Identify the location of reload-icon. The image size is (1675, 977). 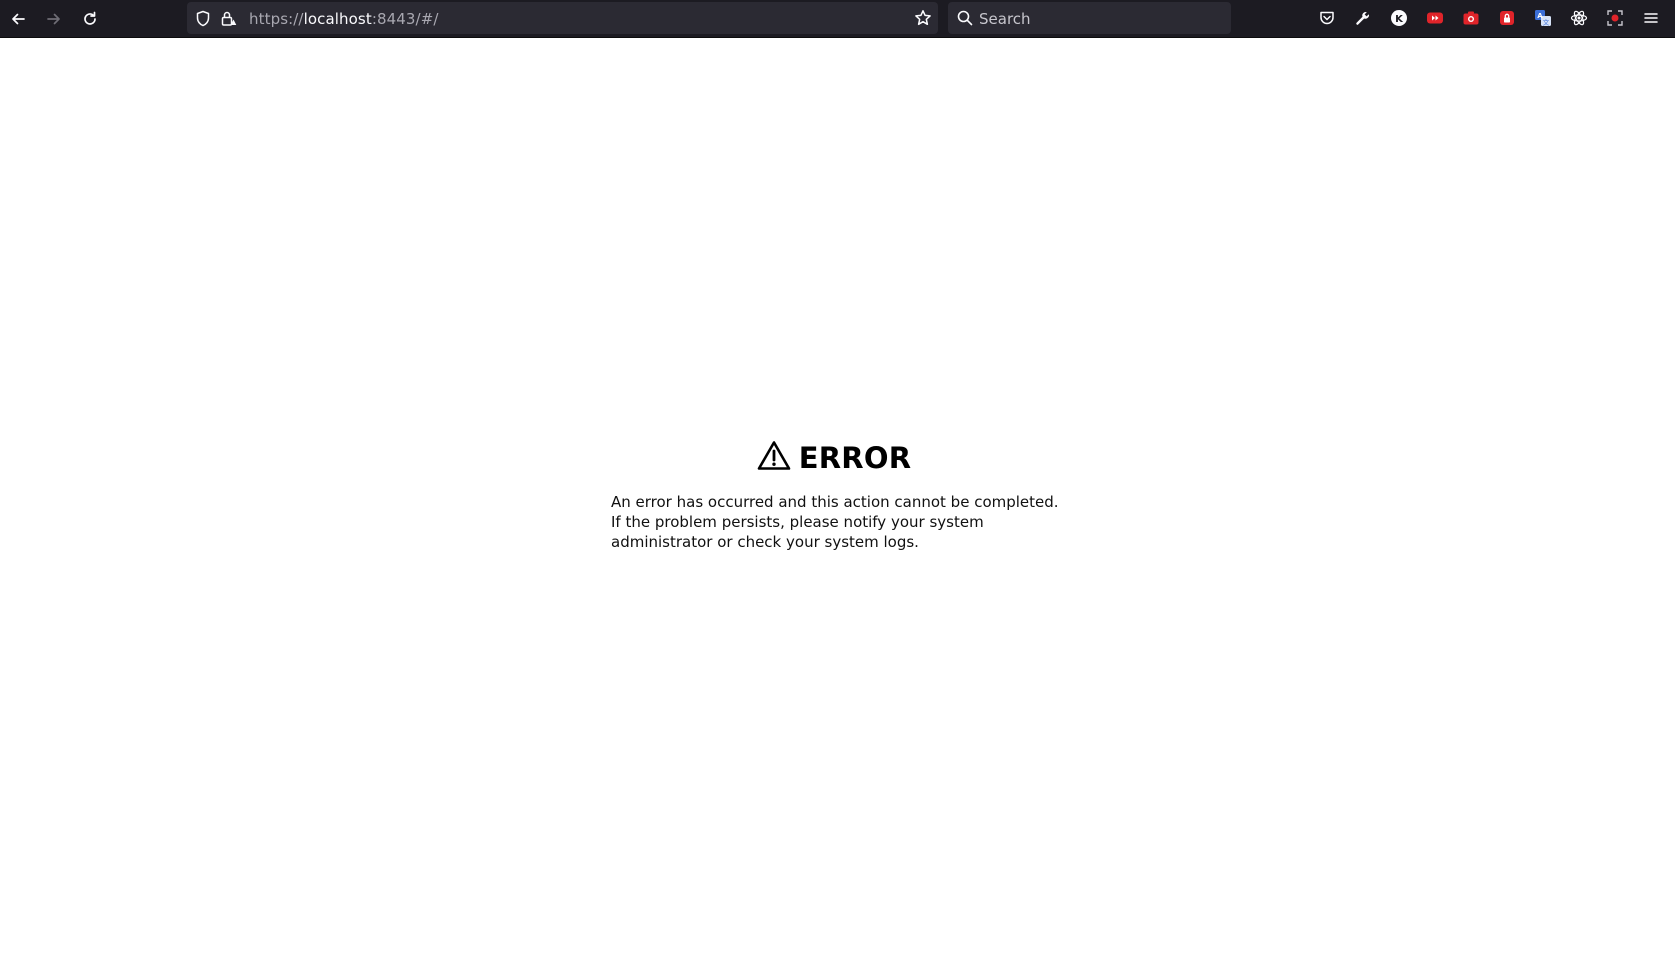
(90, 18).